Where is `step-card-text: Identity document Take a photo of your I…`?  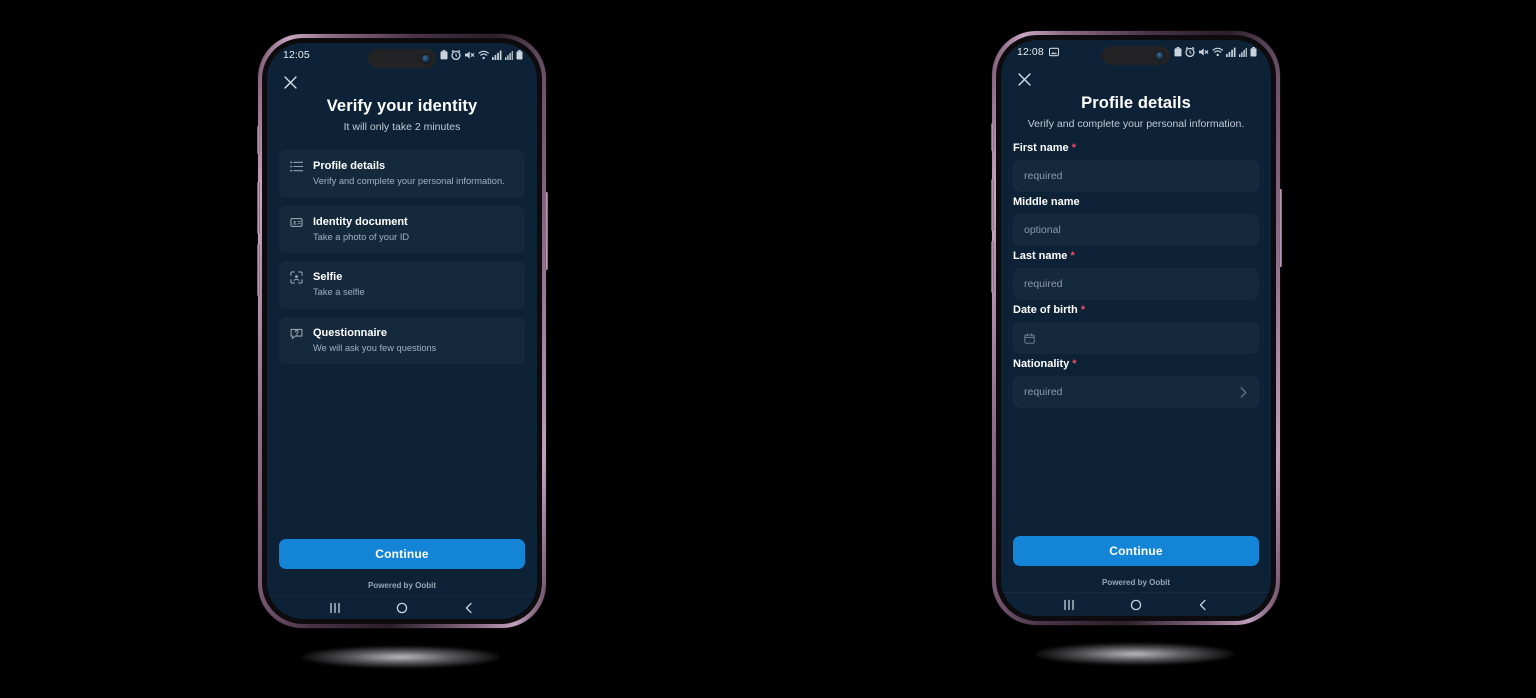 step-card-text: Identity document Take a photo of your I… is located at coordinates (413, 229).